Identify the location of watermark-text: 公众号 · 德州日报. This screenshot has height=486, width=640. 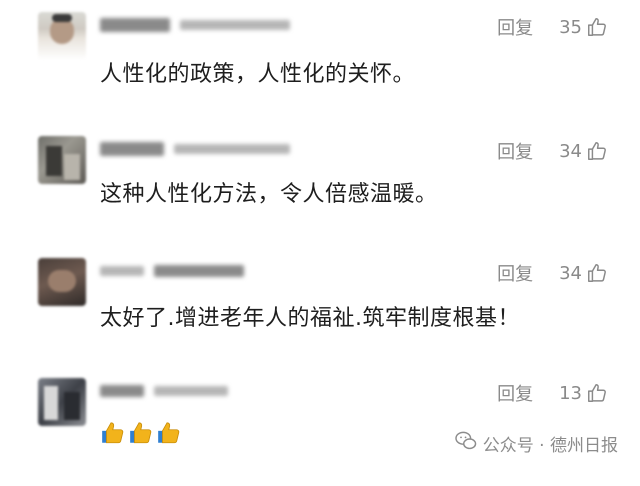
(550, 446).